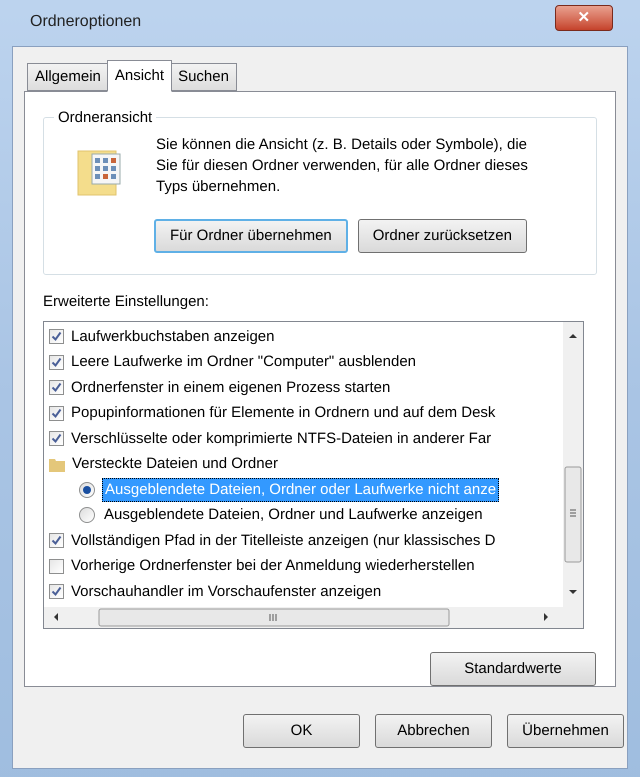 This screenshot has width=640, height=777. I want to click on tab: Ansicht, so click(139, 76).